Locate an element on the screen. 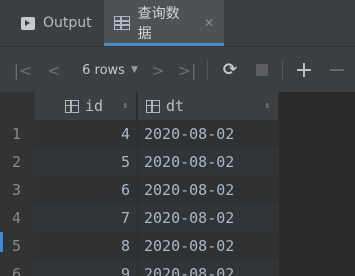 Image resolution: width=355 pixels, height=276 pixels. table-row: 2 5 2020-08-02 is located at coordinates (177, 162).